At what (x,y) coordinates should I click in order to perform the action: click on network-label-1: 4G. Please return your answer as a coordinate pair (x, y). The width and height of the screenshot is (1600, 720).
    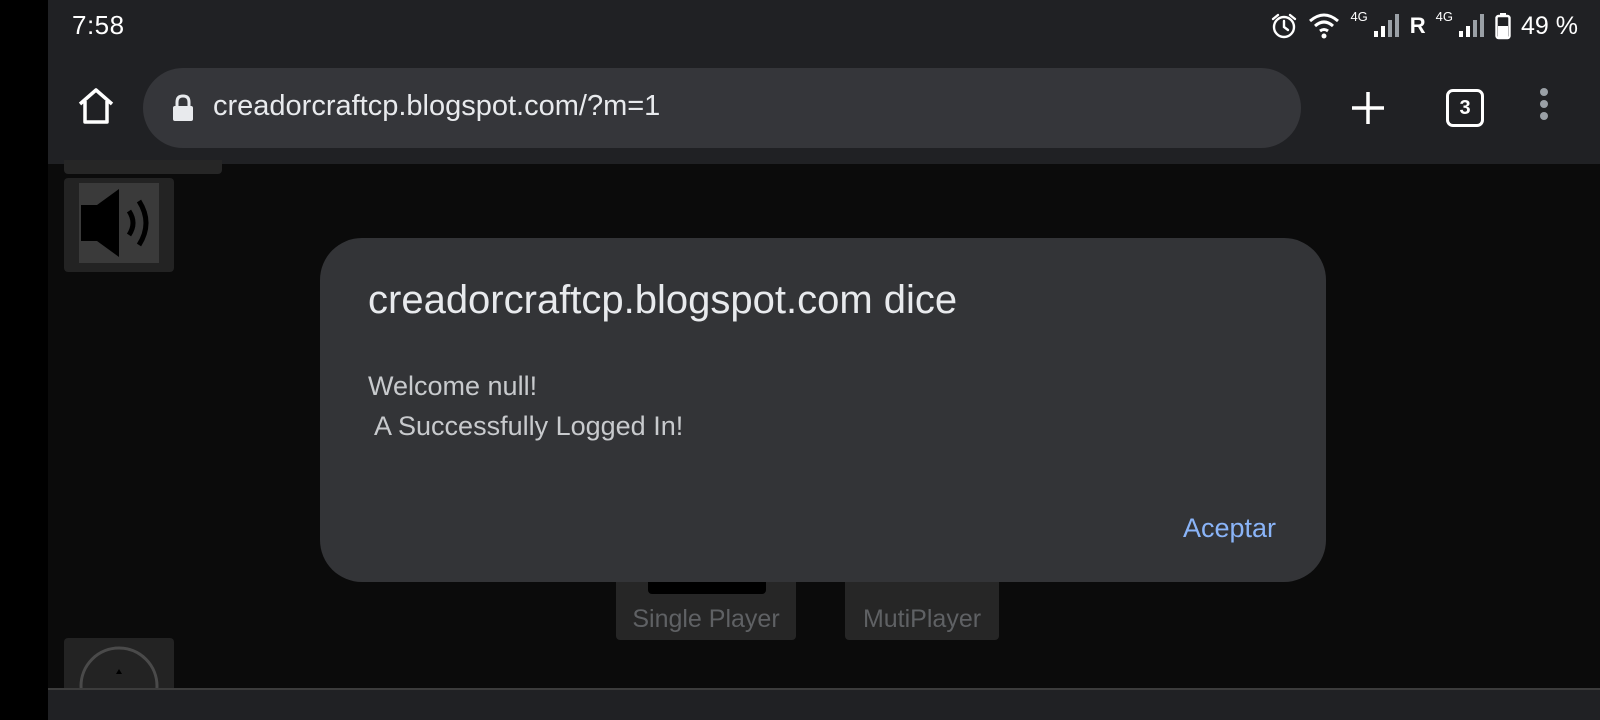
    Looking at the image, I should click on (1359, 16).